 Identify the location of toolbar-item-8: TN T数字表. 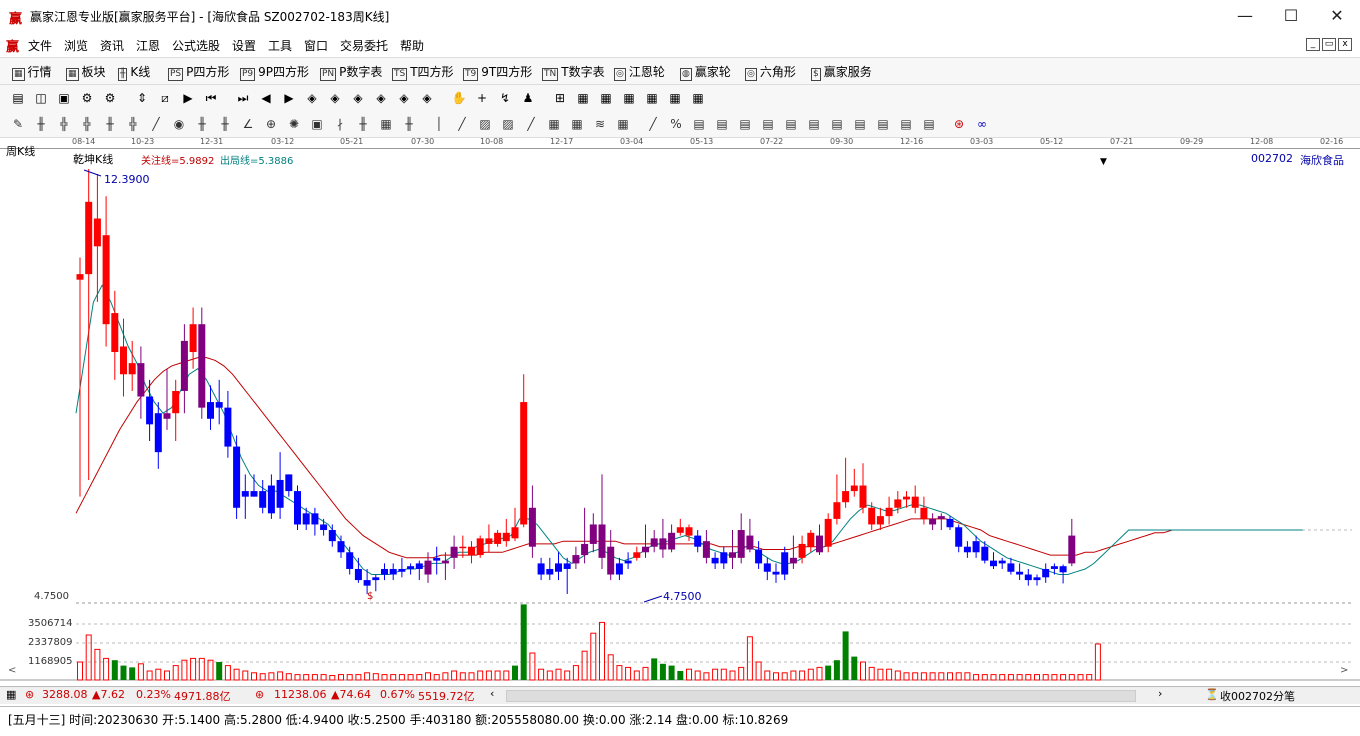
(573, 72).